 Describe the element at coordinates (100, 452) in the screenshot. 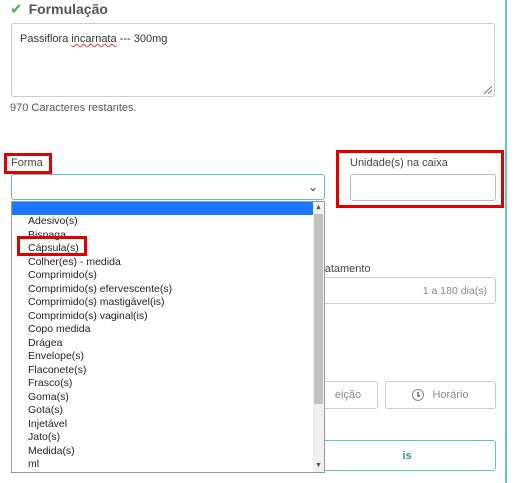

I see `option-medida: Medida(s)` at that location.